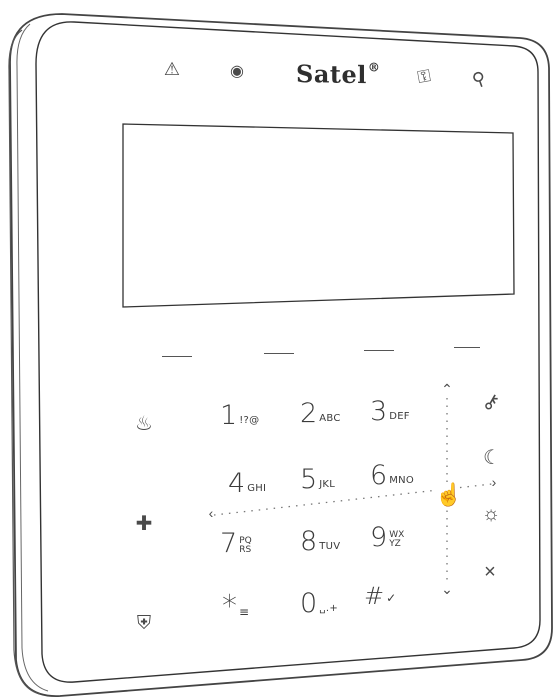 The width and height of the screenshot is (559, 699). I want to click on key-hash-symbol: #, so click(374, 596).